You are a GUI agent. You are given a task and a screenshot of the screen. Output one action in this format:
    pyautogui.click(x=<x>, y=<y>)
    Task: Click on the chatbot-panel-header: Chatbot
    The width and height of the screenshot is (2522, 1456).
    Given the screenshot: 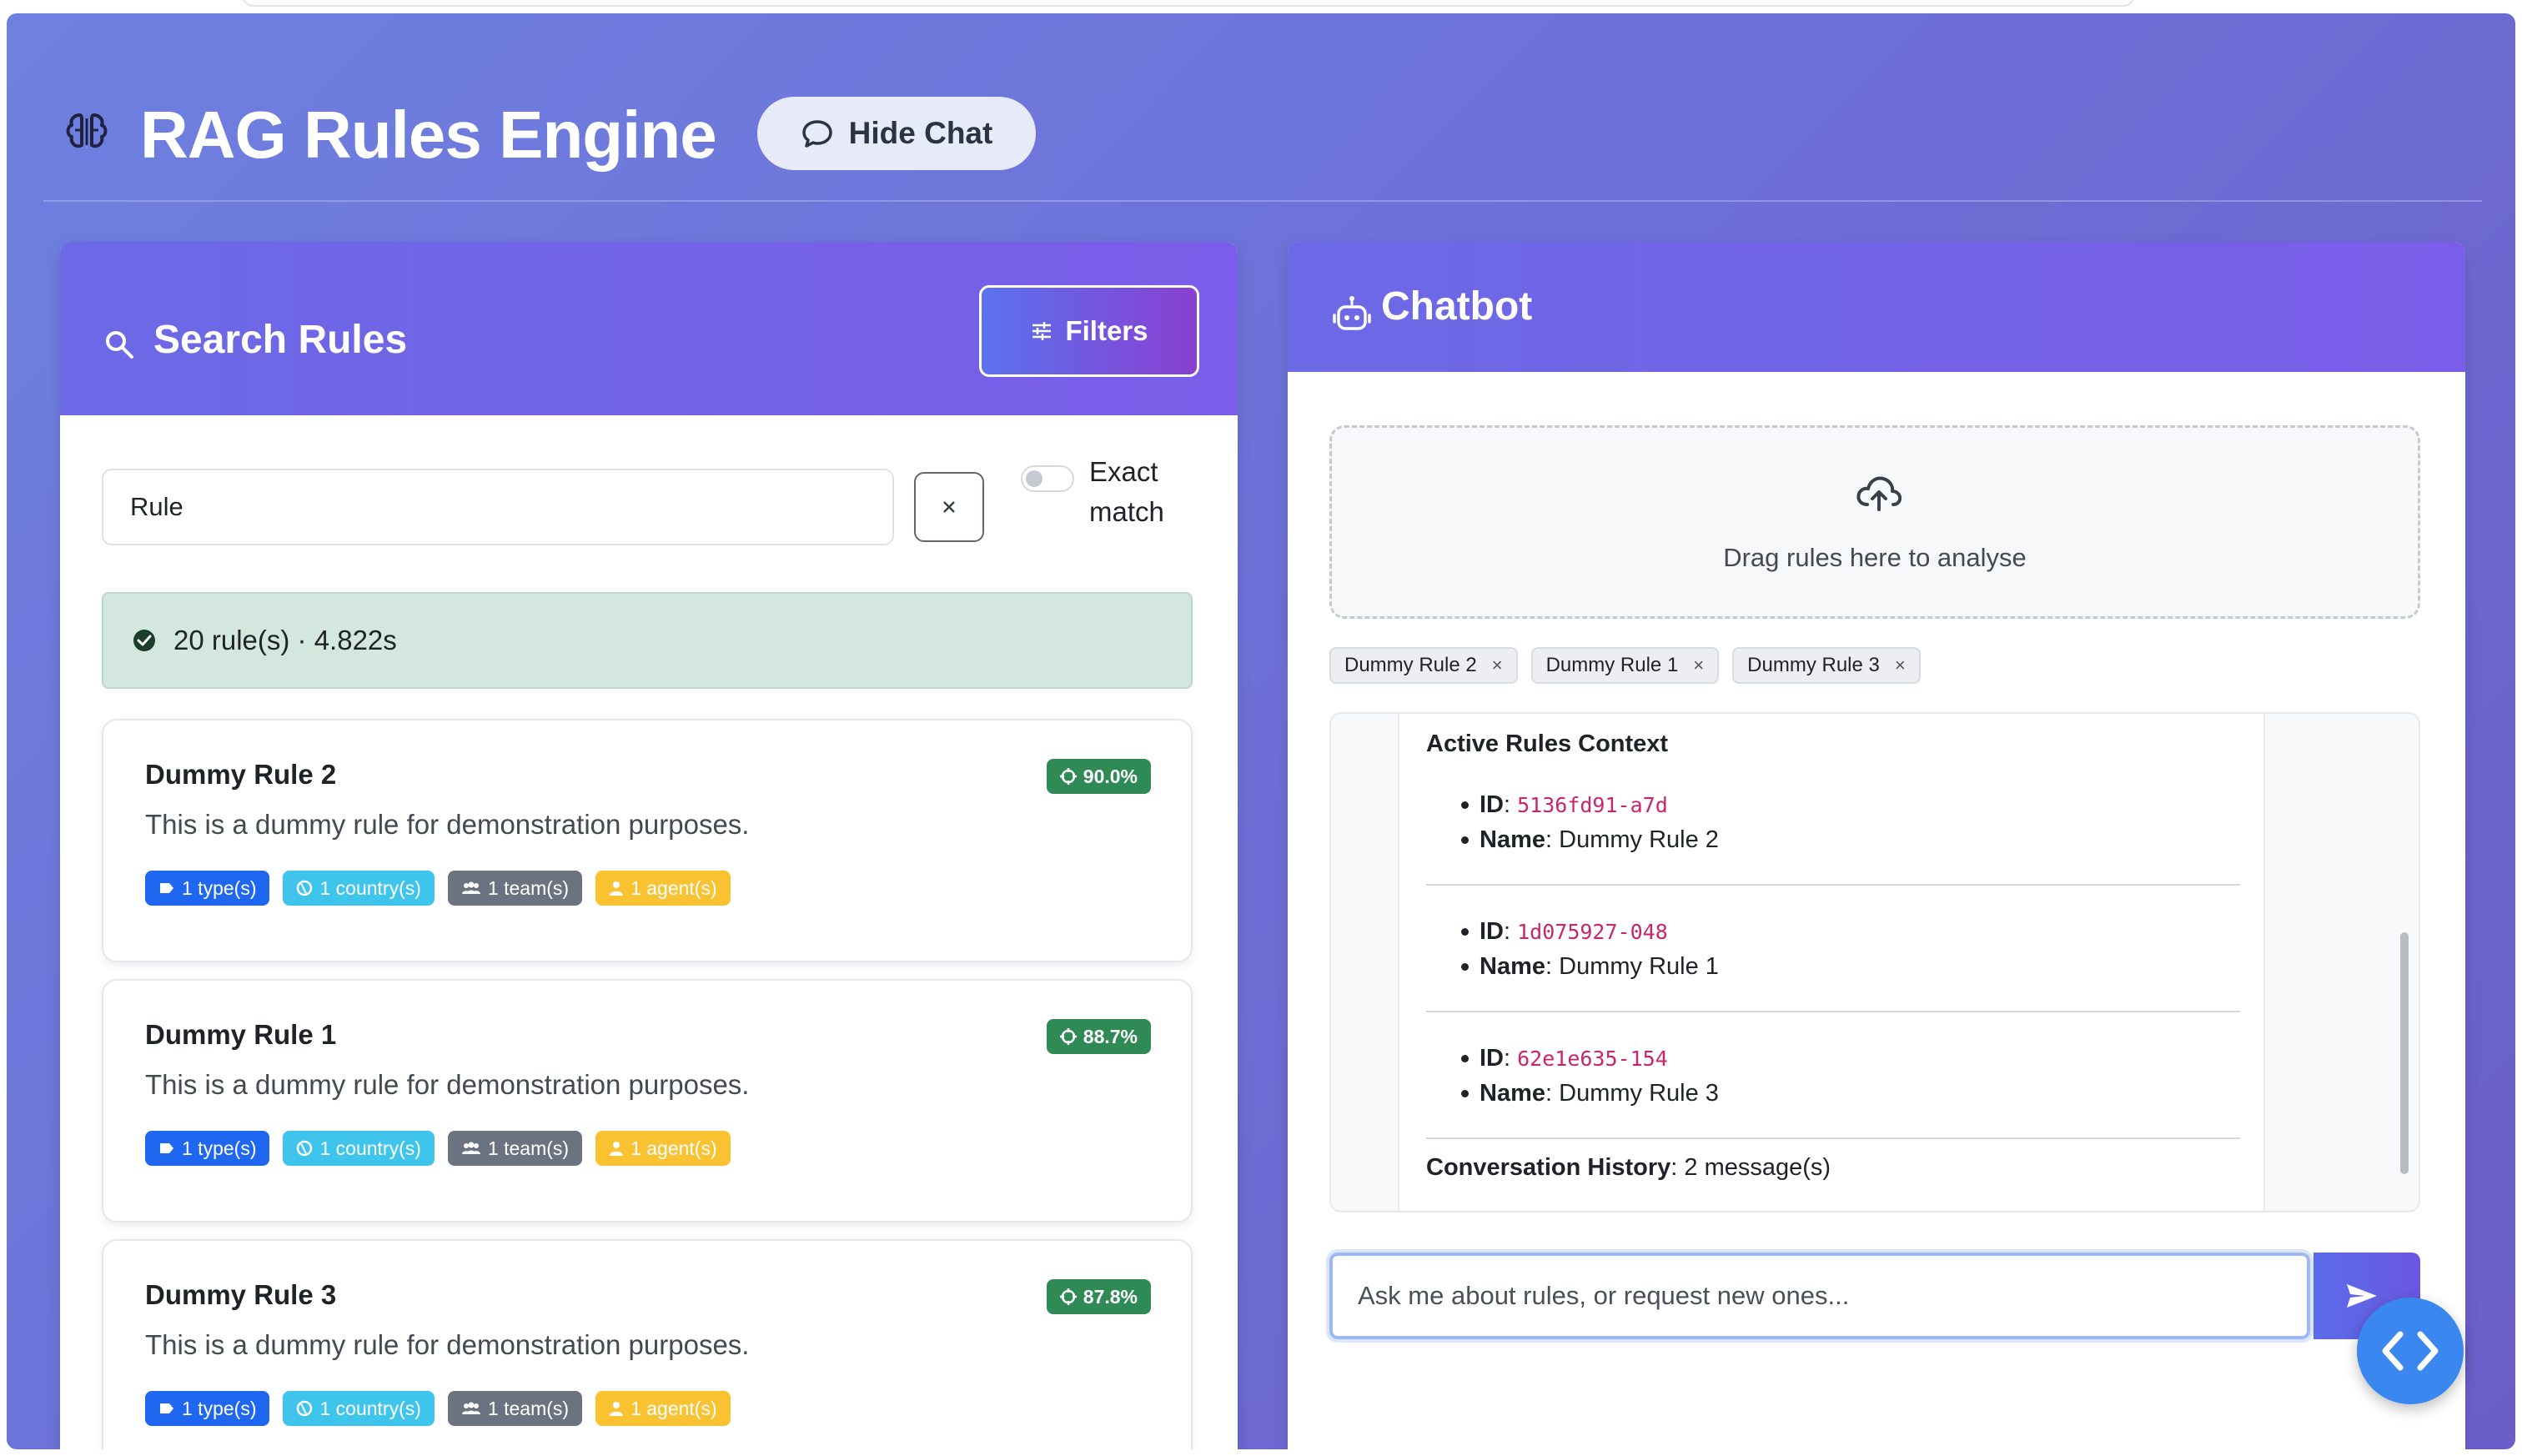 What is the action you would take?
    pyautogui.click(x=1876, y=307)
    